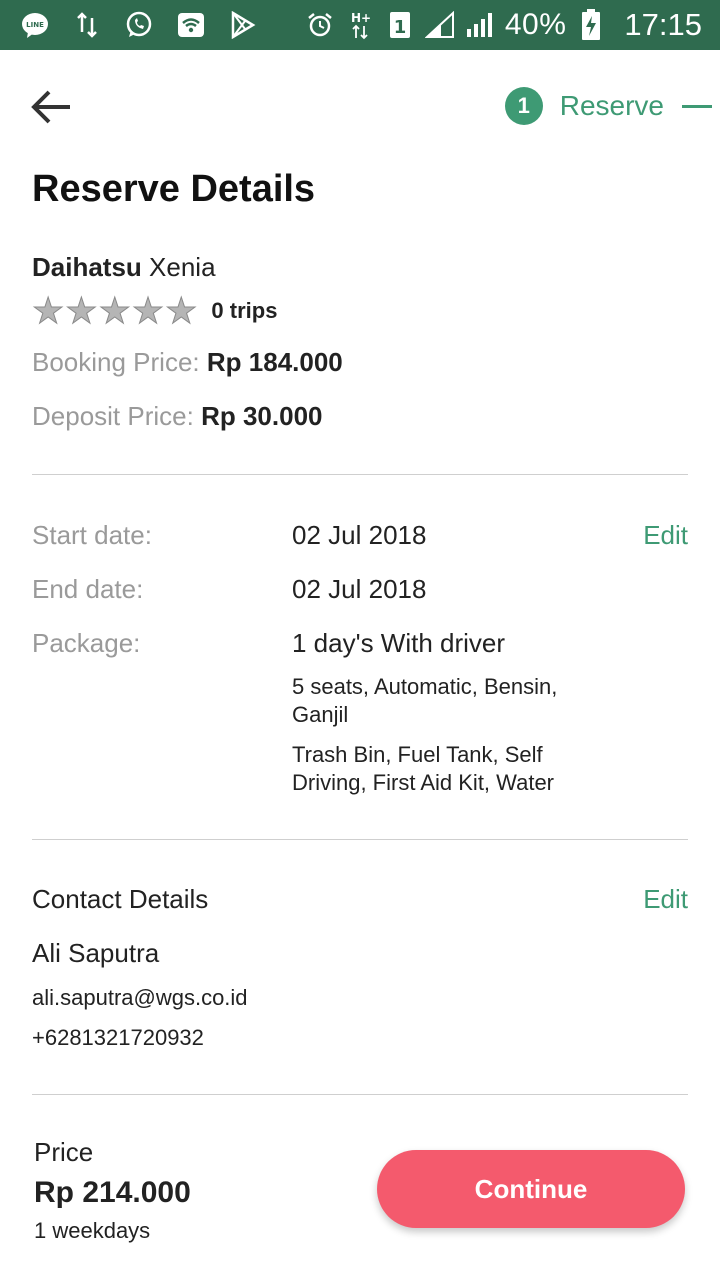 The height and width of the screenshot is (1280, 720). What do you see at coordinates (400, 27) in the screenshot?
I see `svg-text: 1` at bounding box center [400, 27].